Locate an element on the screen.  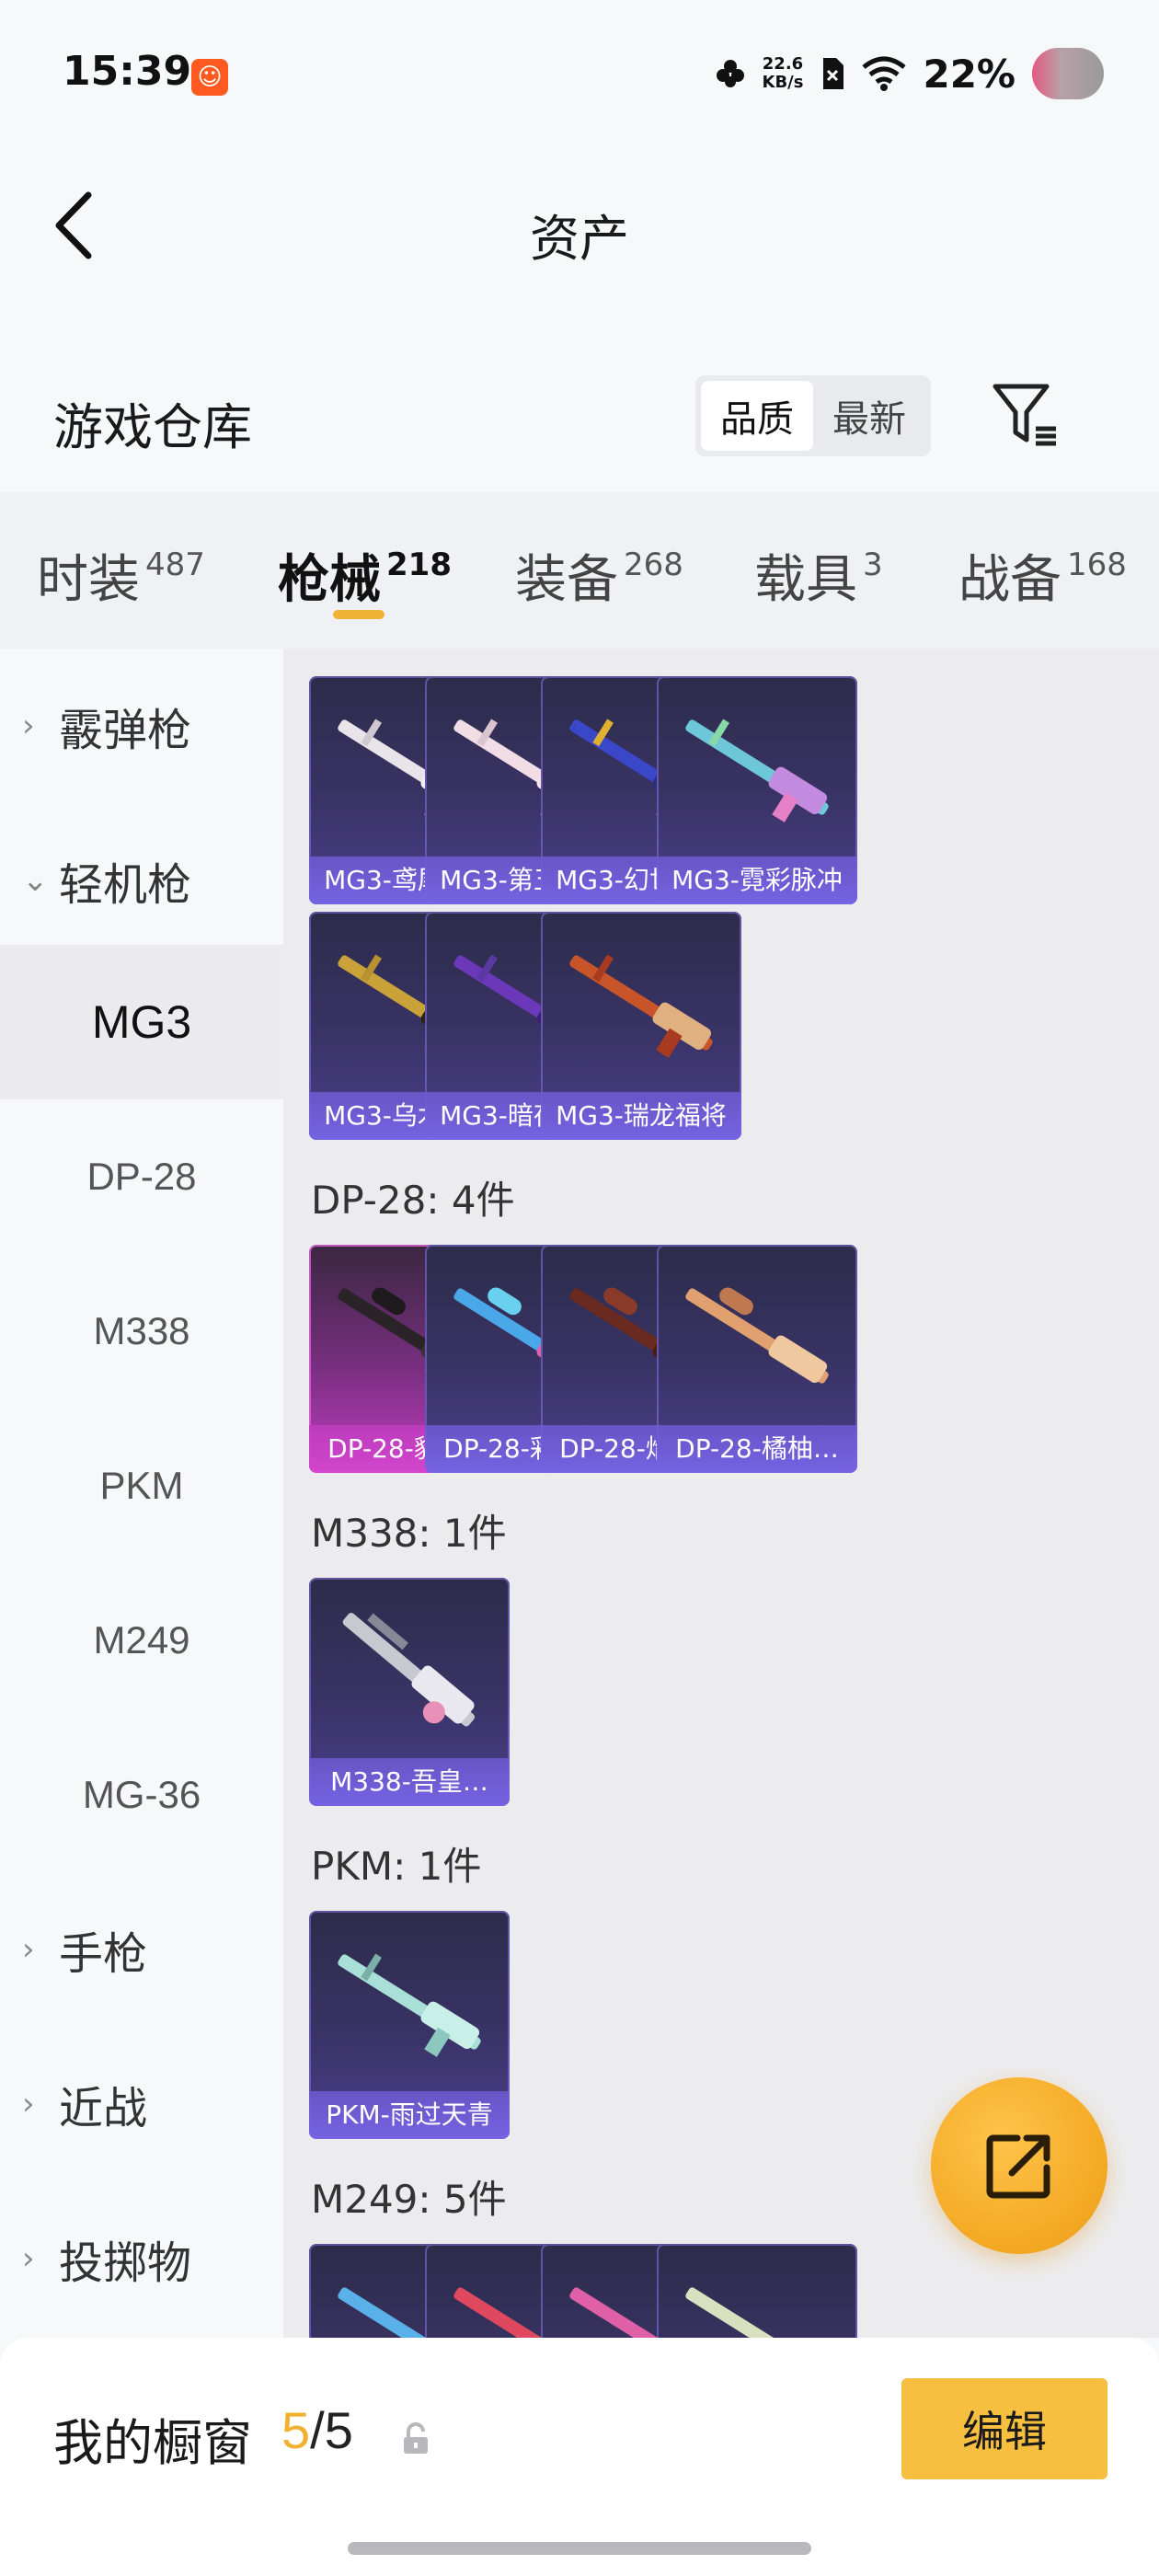
sidebar-item-label: 轻机枪 is located at coordinates (125, 885).